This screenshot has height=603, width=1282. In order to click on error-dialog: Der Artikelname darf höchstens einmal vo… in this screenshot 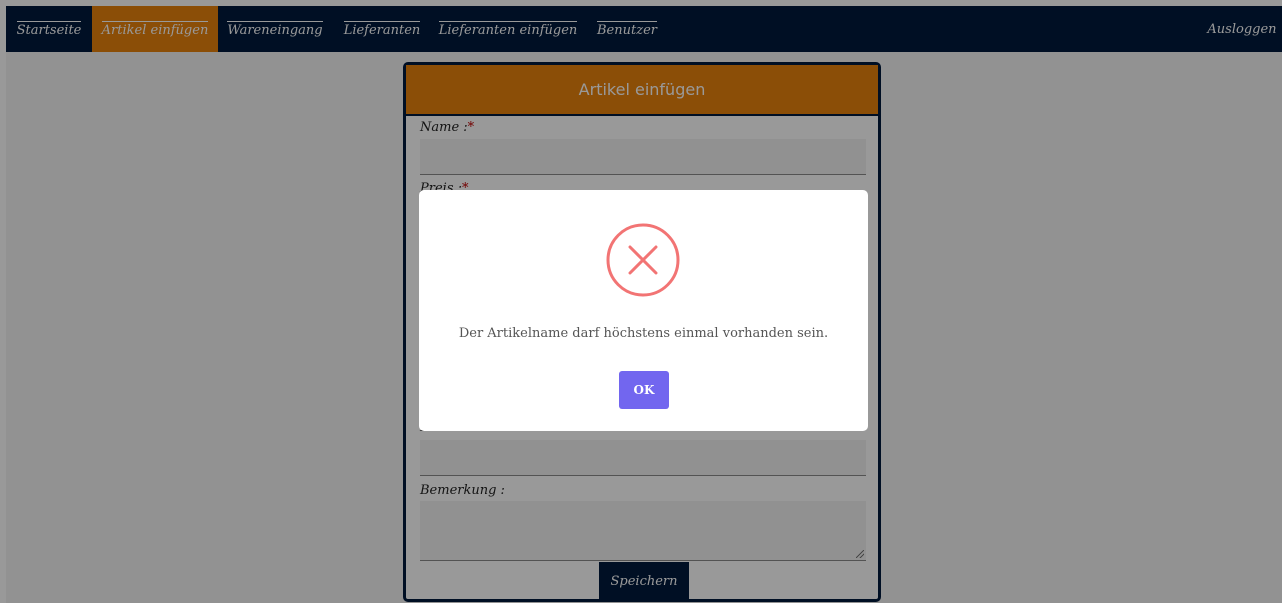, I will do `click(643, 310)`.